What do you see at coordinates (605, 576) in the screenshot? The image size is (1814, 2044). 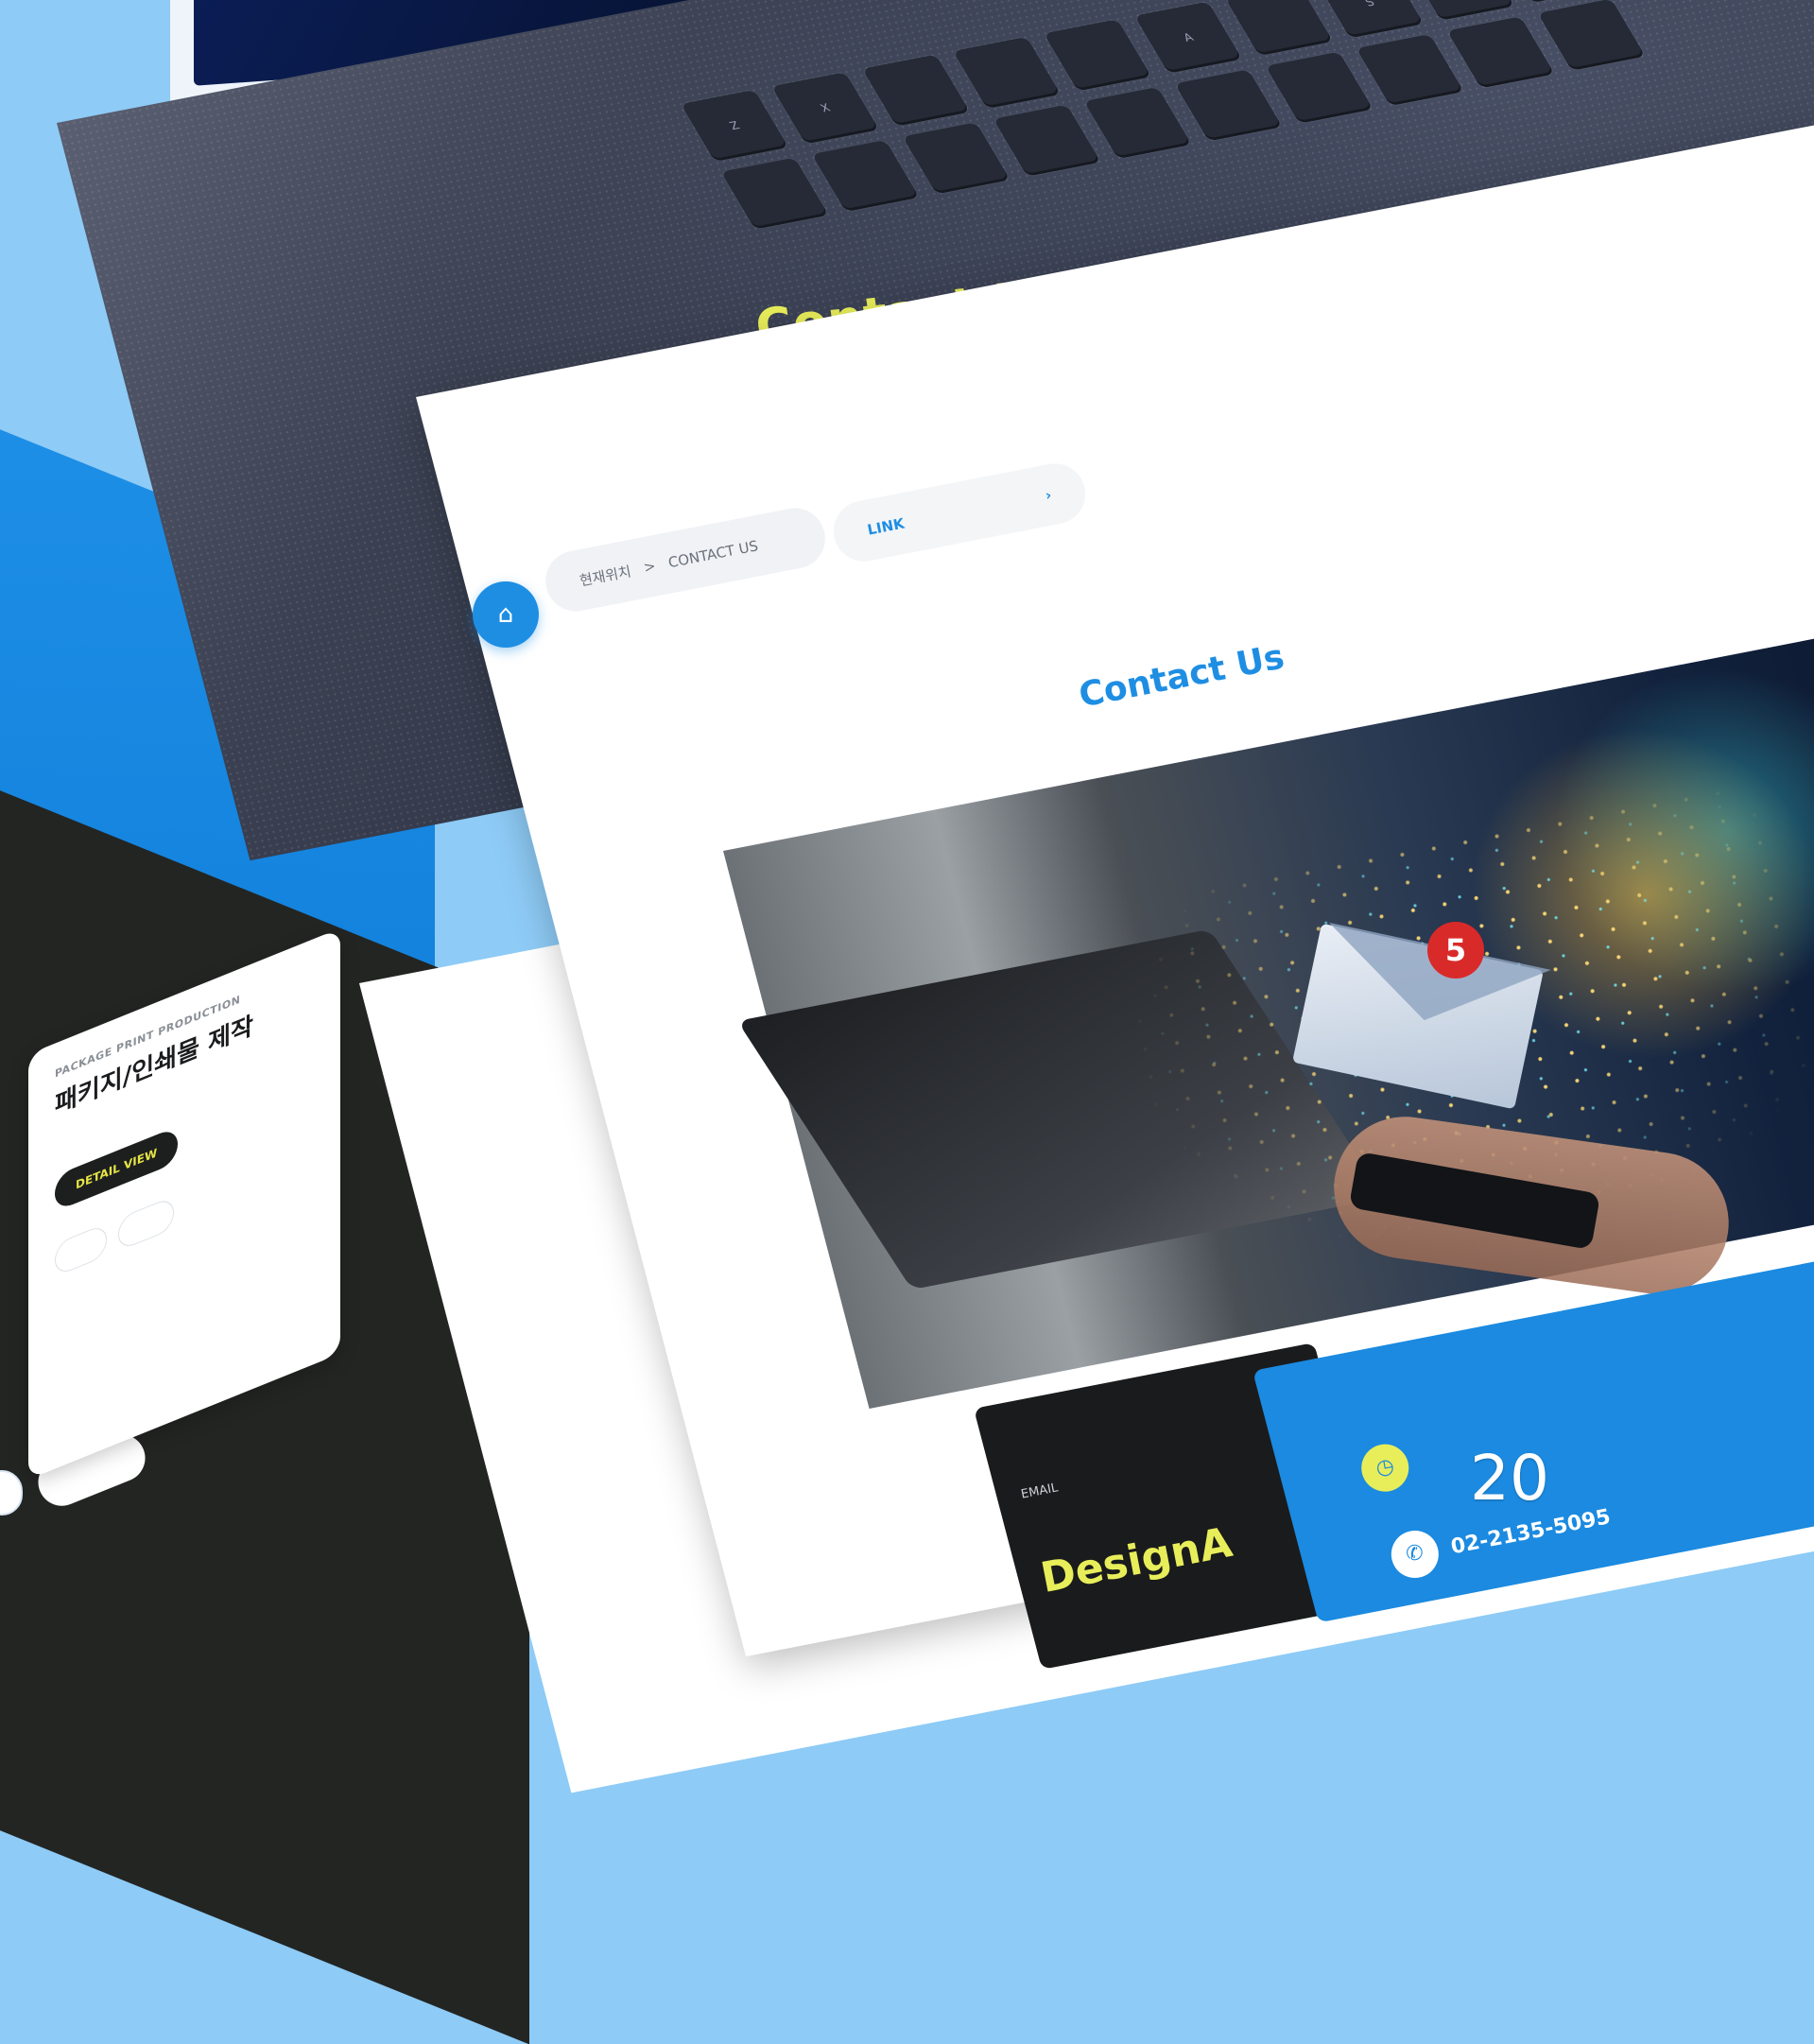 I see `breadcrumb-current: 현재위치` at bounding box center [605, 576].